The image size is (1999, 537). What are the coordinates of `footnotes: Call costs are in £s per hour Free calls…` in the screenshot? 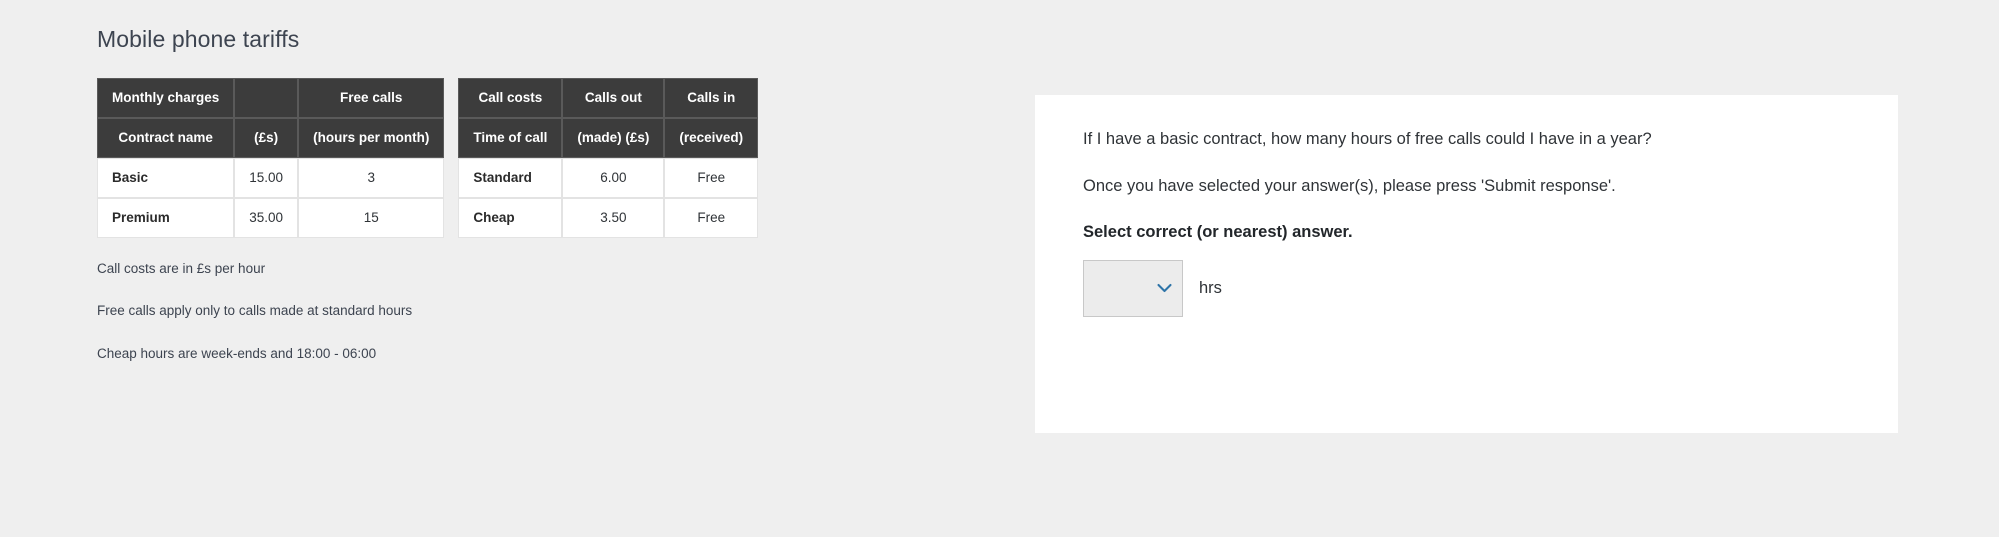 It's located at (447, 311).